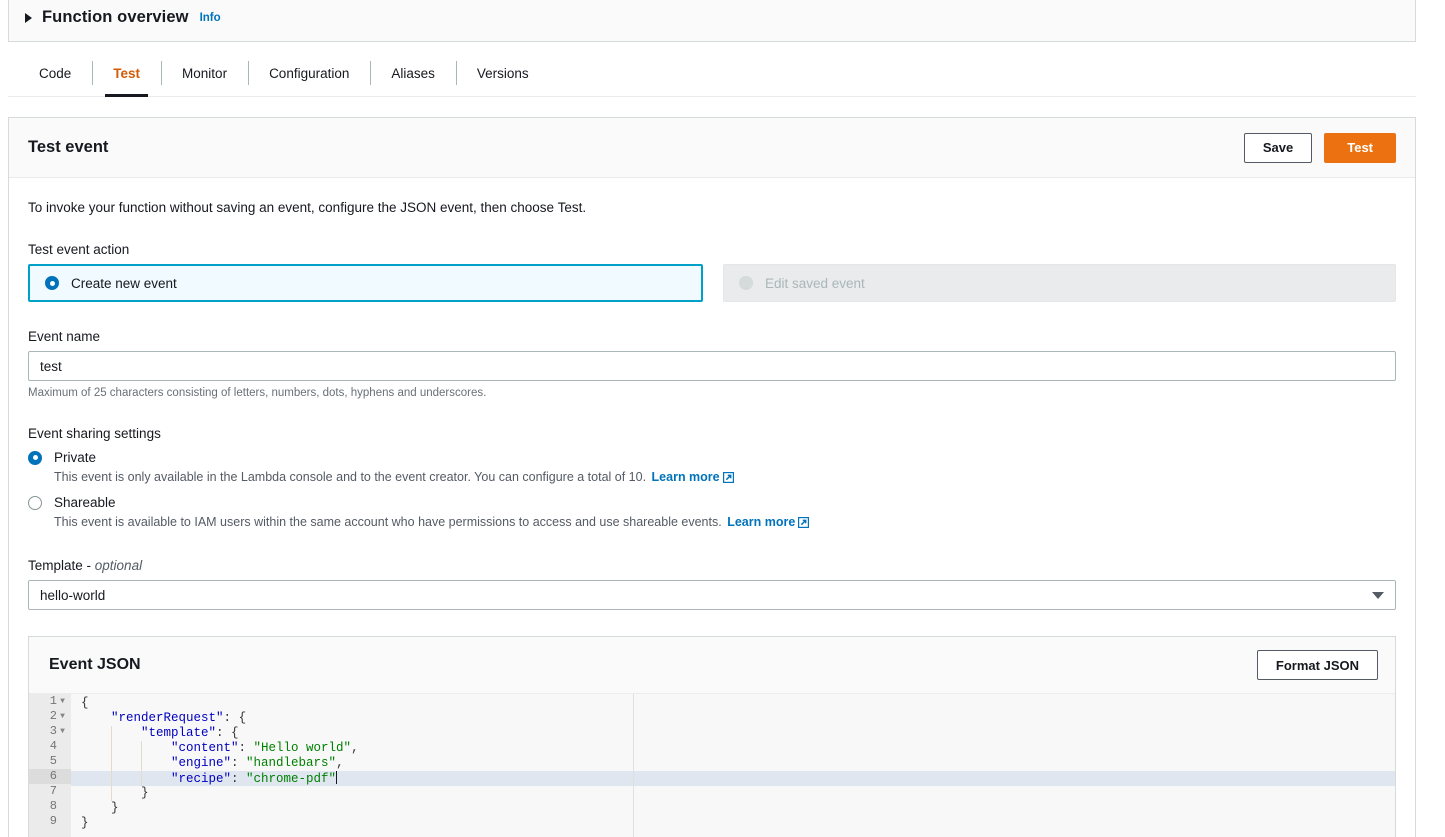 Image resolution: width=1445 pixels, height=837 pixels. I want to click on gutter-line-4: 4▼, so click(50, 746).